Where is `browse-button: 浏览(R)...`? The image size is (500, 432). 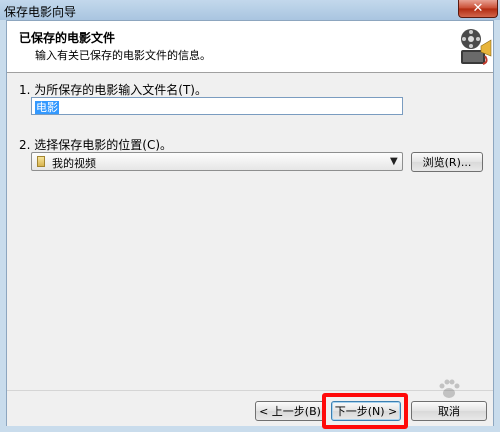 browse-button: 浏览(R)... is located at coordinates (447, 162).